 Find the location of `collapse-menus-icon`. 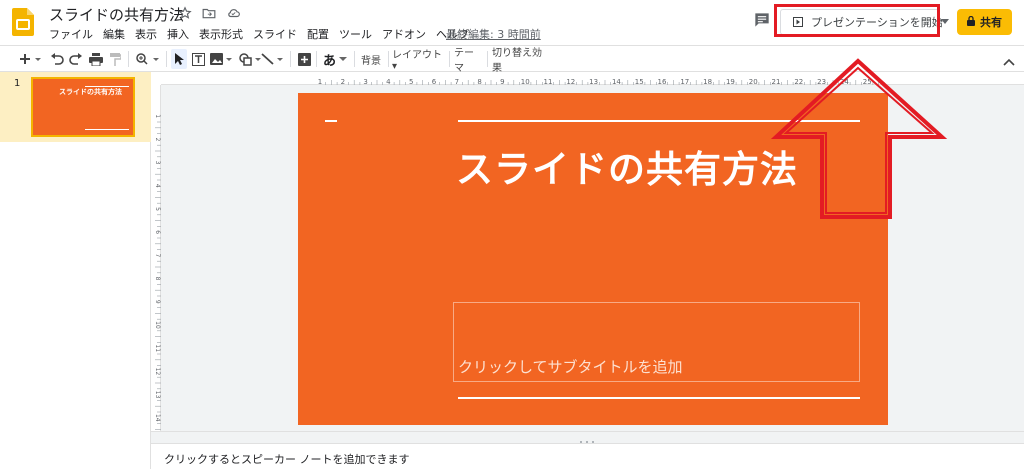

collapse-menus-icon is located at coordinates (1010, 58).